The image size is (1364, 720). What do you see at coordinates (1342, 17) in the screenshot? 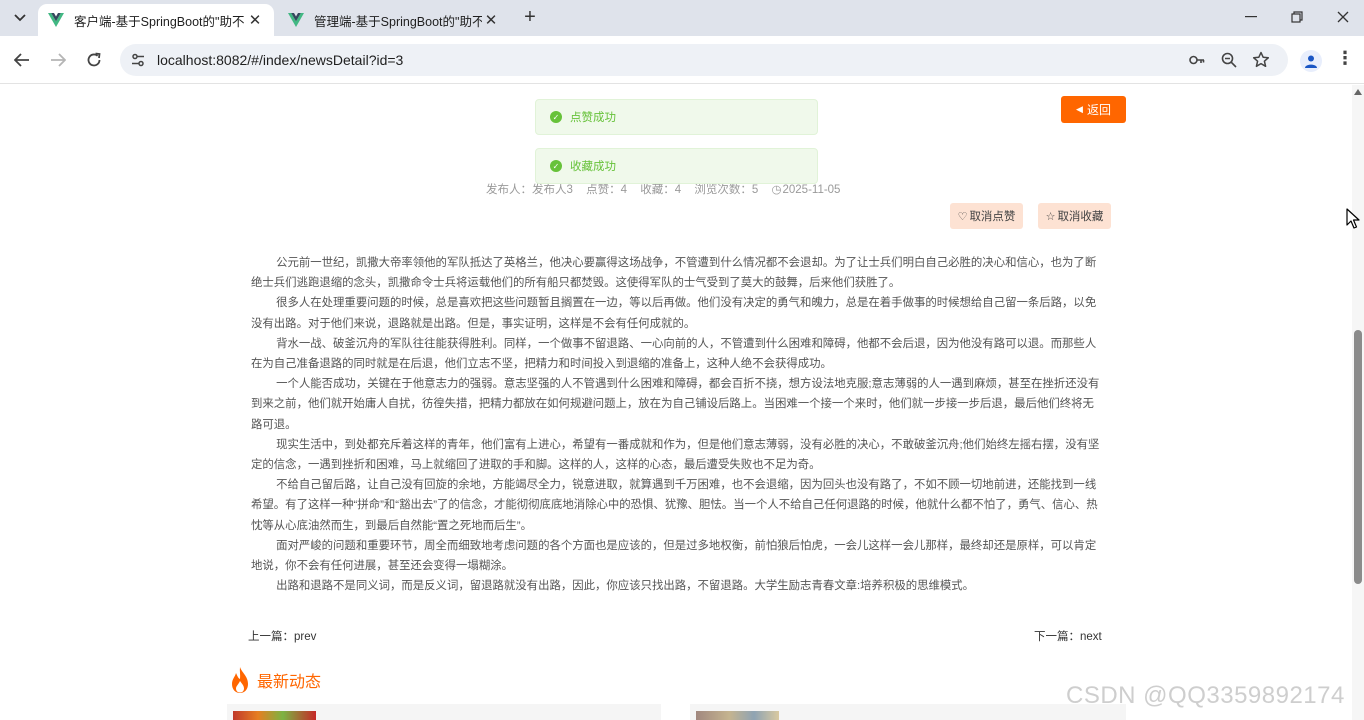
I see `window-close-icon` at bounding box center [1342, 17].